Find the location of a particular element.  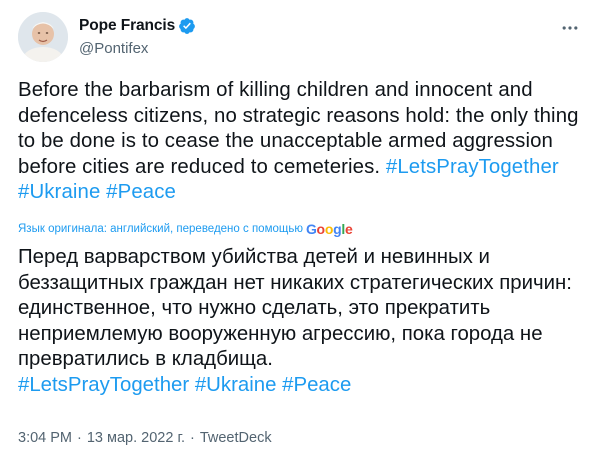

tweet-meta: 3:04 PM · 13 мар. 2022 г. · TweetDeck is located at coordinates (145, 438).